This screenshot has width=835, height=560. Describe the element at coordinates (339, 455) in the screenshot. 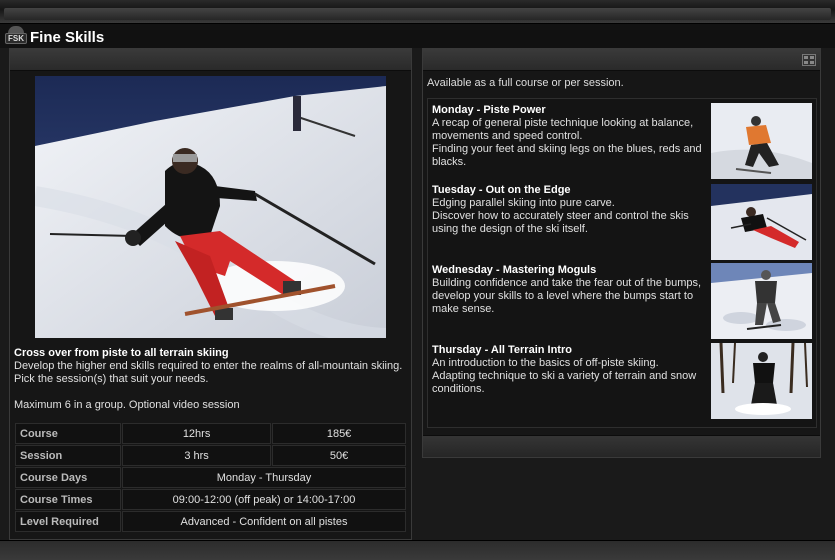

I see `session-price: 50€` at that location.